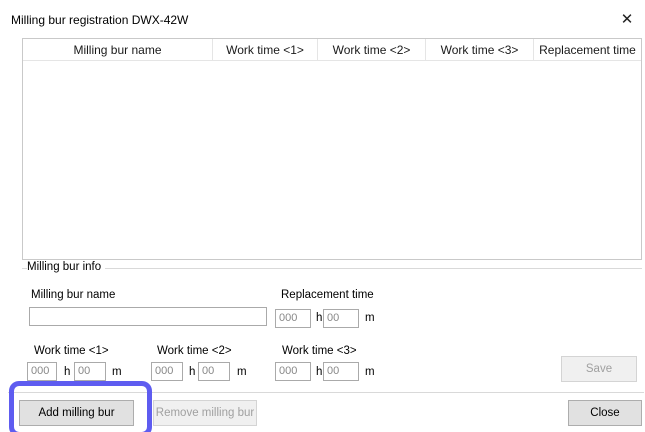 The height and width of the screenshot is (432, 645). Describe the element at coordinates (370, 372) in the screenshot. I see `work-time-3-minutes-unit: m` at that location.